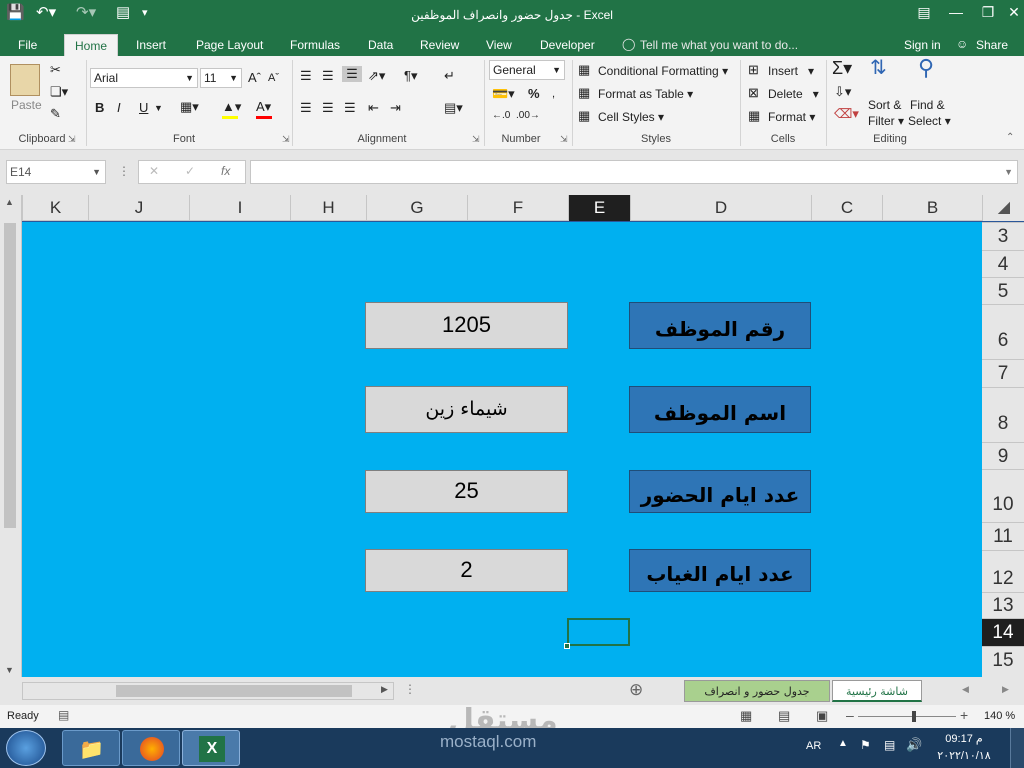 The width and height of the screenshot is (1024, 768). Describe the element at coordinates (850, 715) in the screenshot. I see `zoom-out-icon: –` at that location.